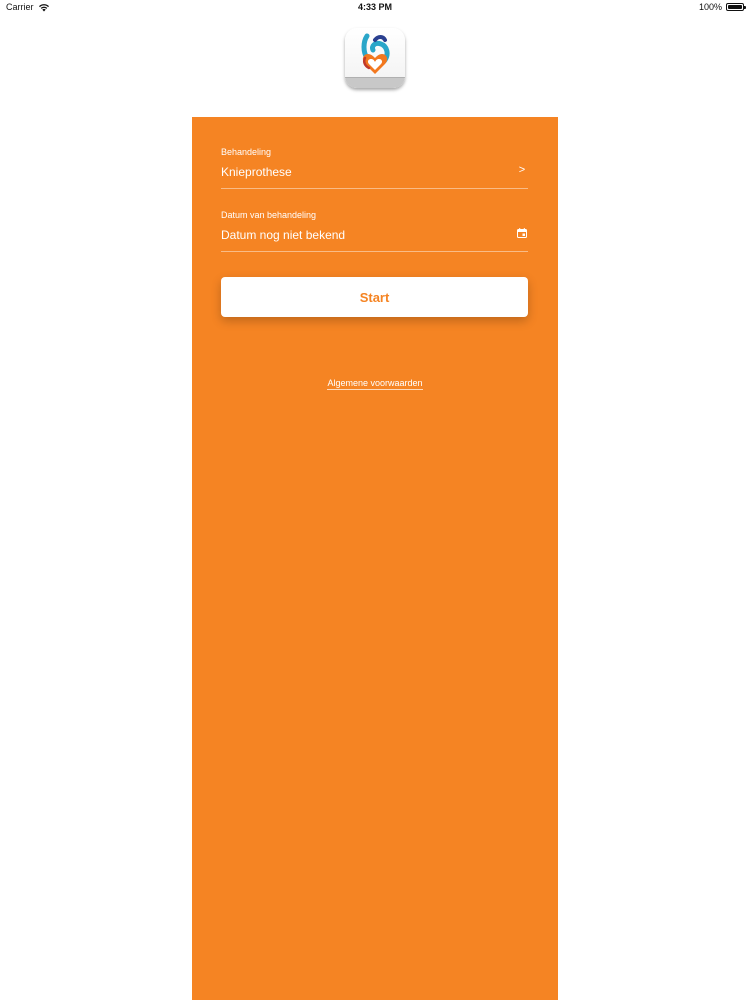 The height and width of the screenshot is (1000, 750). What do you see at coordinates (710, 7) in the screenshot?
I see `battery-percentage: 100%` at bounding box center [710, 7].